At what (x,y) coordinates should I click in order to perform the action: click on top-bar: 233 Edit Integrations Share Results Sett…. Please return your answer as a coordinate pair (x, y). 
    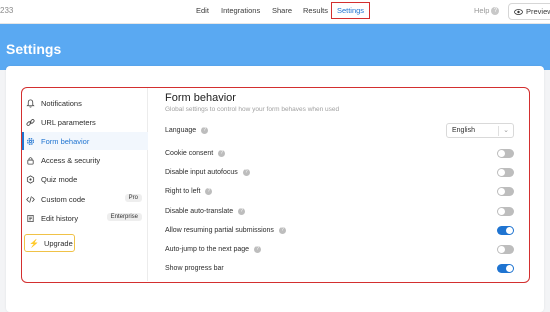
    Looking at the image, I should click on (275, 12).